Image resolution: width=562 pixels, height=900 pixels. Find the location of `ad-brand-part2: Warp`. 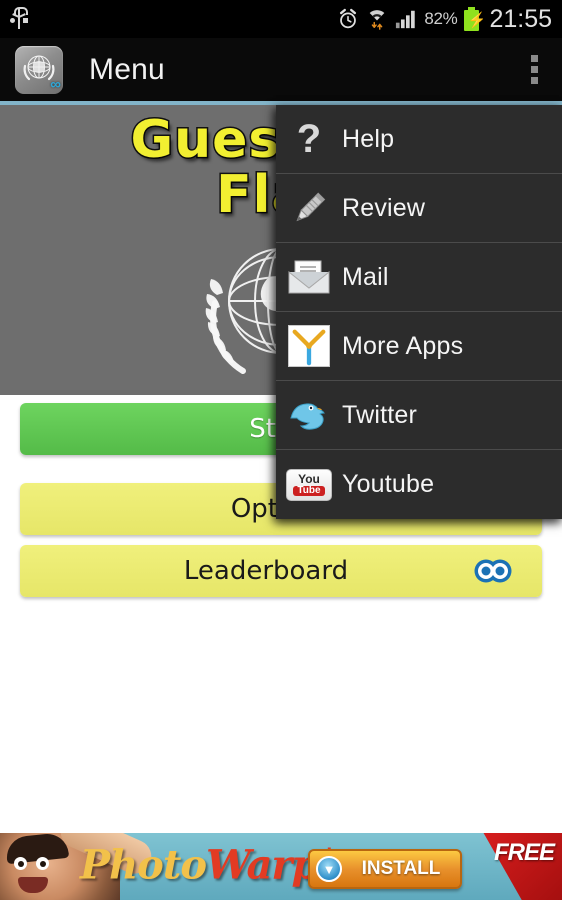

ad-brand-part2: Warp is located at coordinates (262, 865).